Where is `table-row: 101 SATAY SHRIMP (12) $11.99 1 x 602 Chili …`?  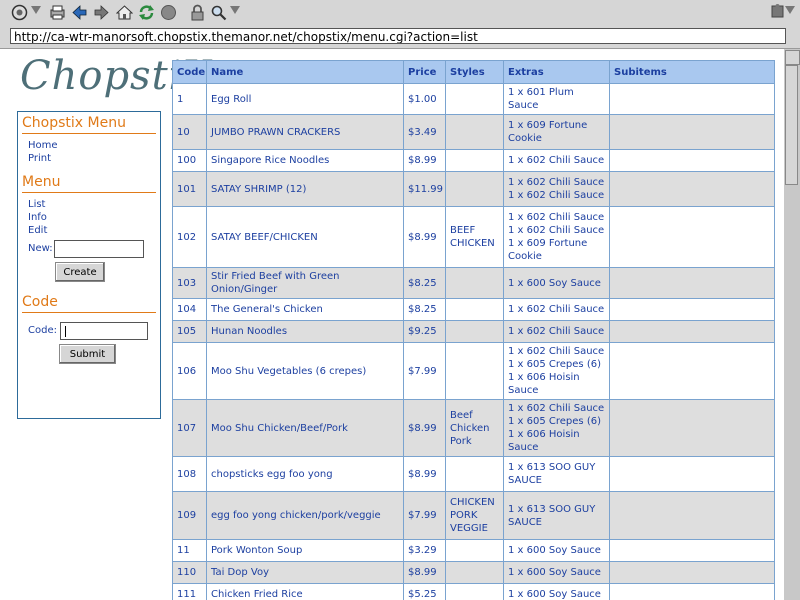
table-row: 101 SATAY SHRIMP (12) $11.99 1 x 602 Chili … is located at coordinates (473, 189).